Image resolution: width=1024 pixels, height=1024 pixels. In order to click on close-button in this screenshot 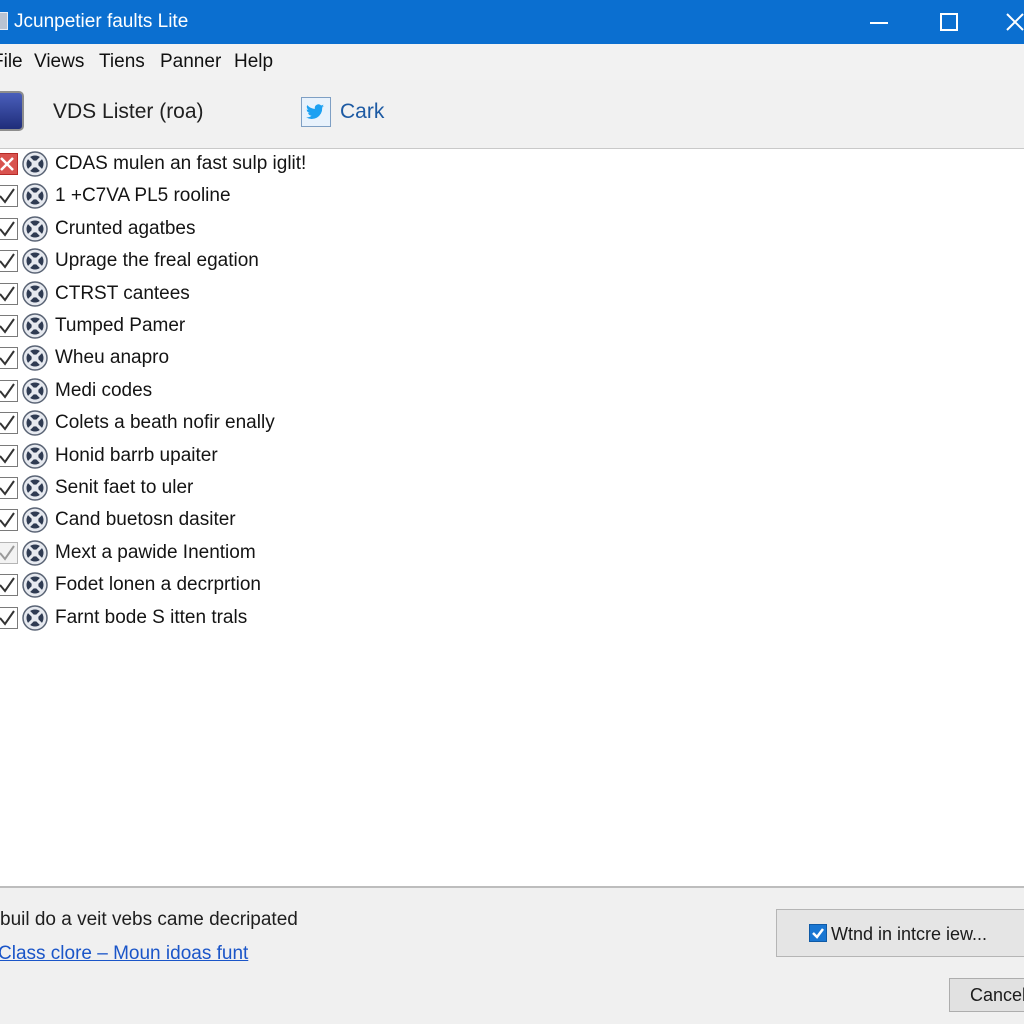, I will do `click(1002, 22)`.